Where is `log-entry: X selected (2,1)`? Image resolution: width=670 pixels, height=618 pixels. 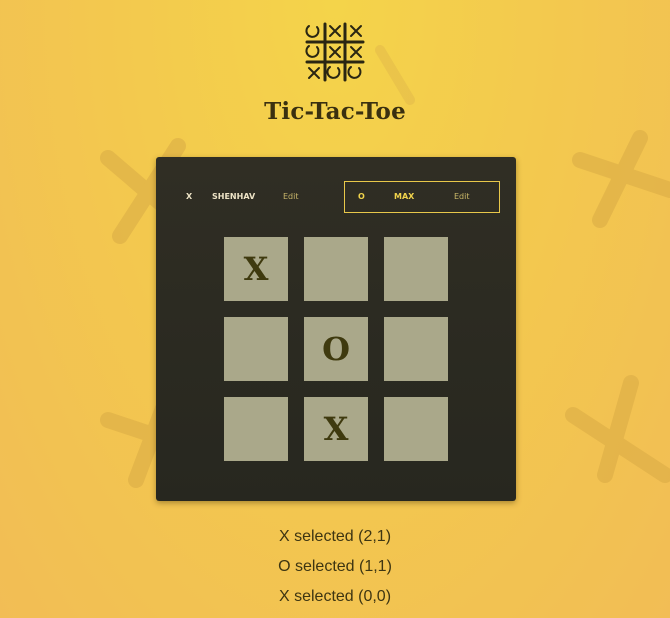
log-entry: X selected (2,1) is located at coordinates (335, 536).